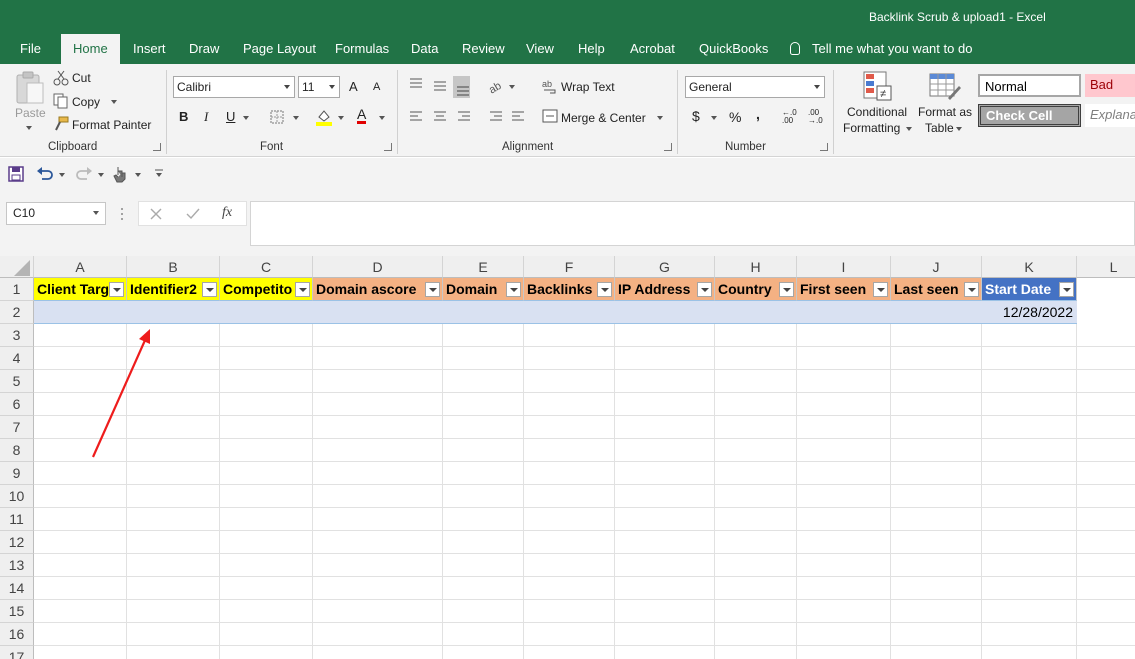  Describe the element at coordinates (483, 267) in the screenshot. I see `column-header-e: E` at that location.